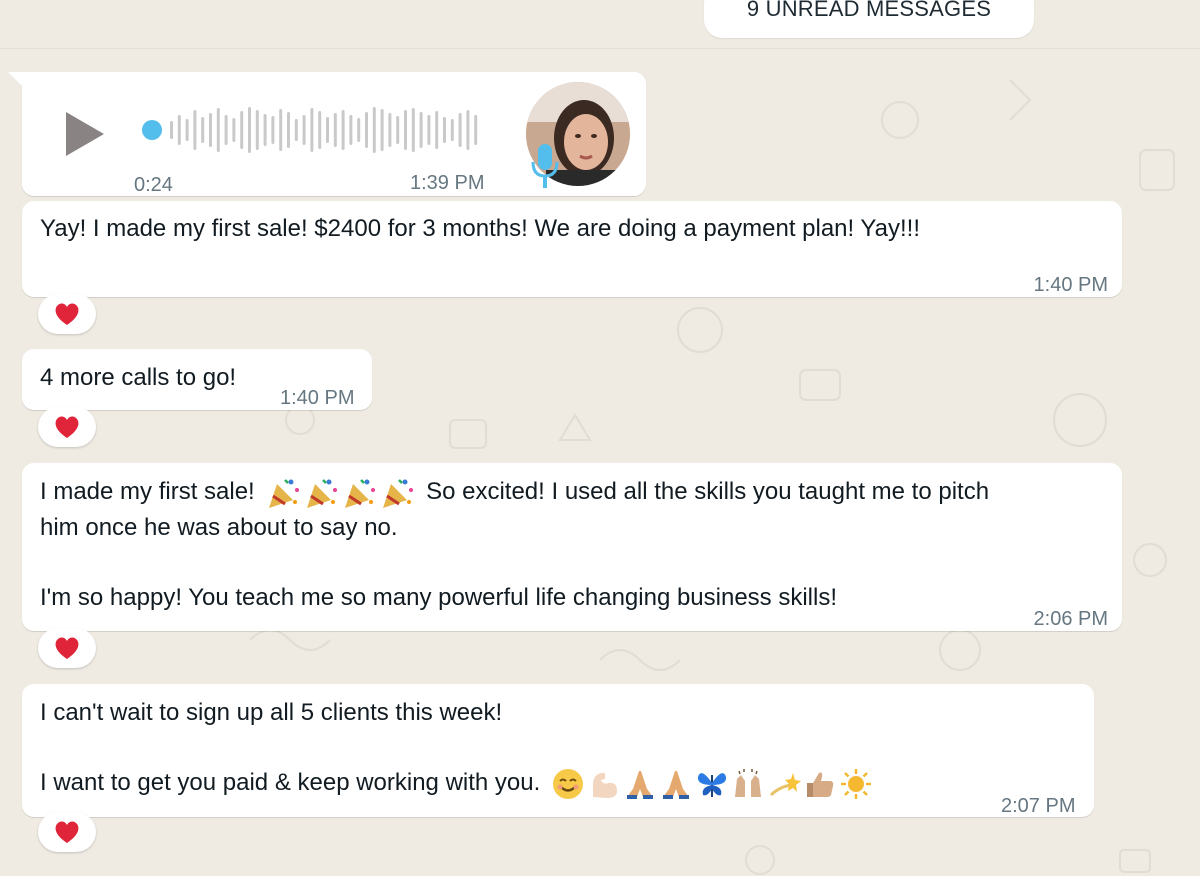 The image size is (1200, 876). What do you see at coordinates (15, 79) in the screenshot?
I see `bubble-tail` at bounding box center [15, 79].